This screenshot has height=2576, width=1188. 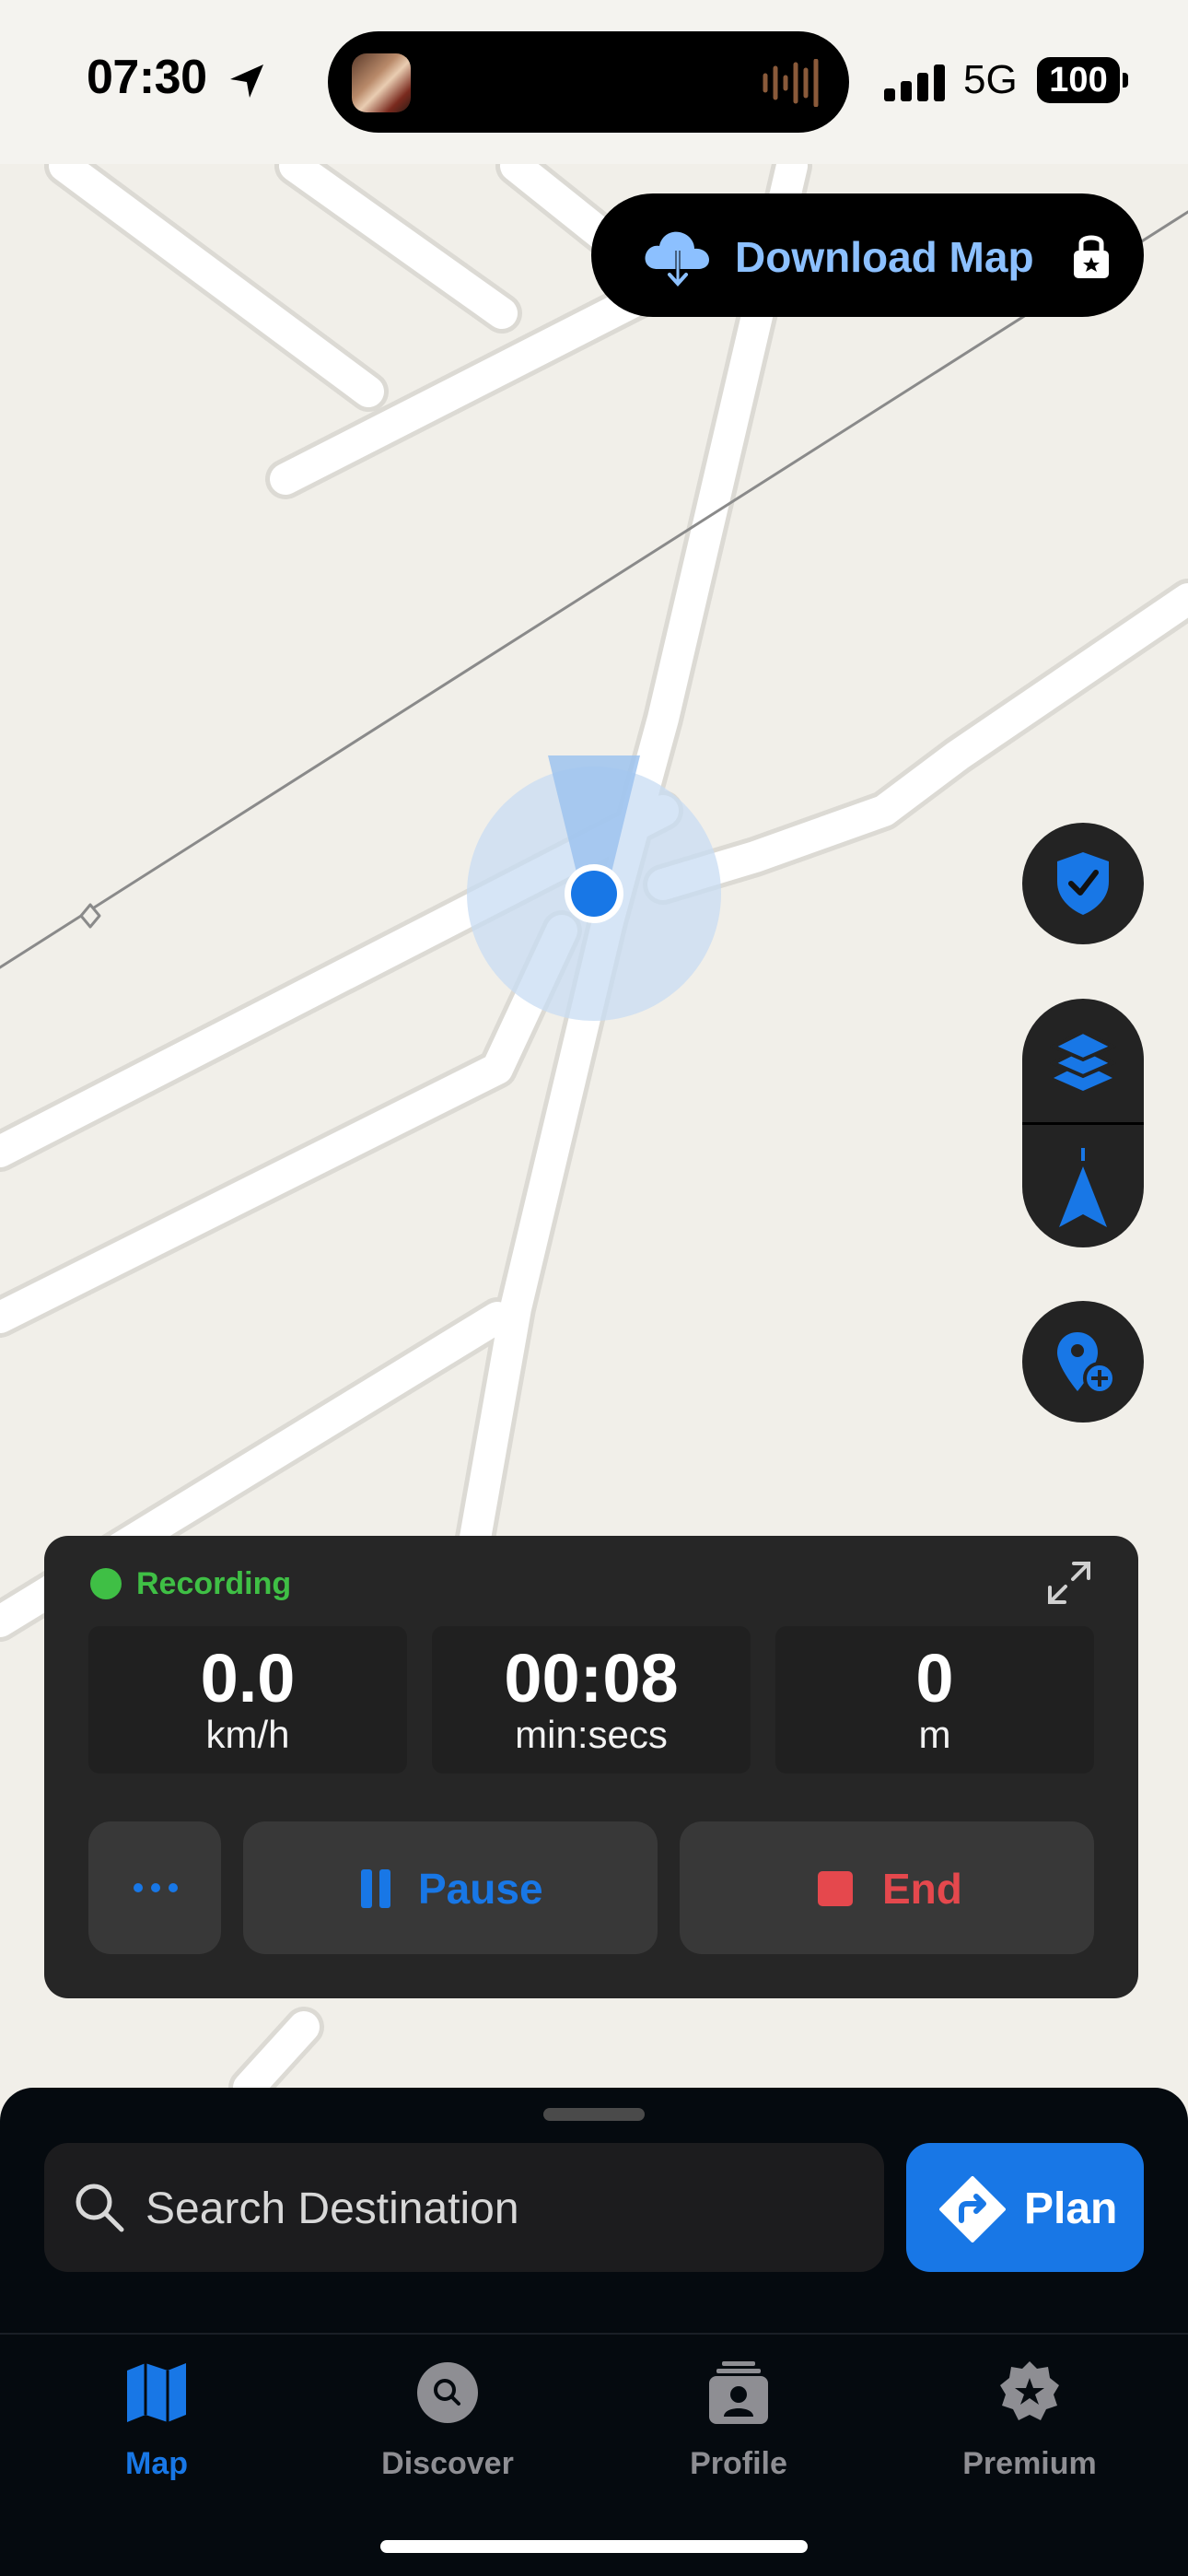 I want to click on more-dots-icon, so click(x=156, y=1887).